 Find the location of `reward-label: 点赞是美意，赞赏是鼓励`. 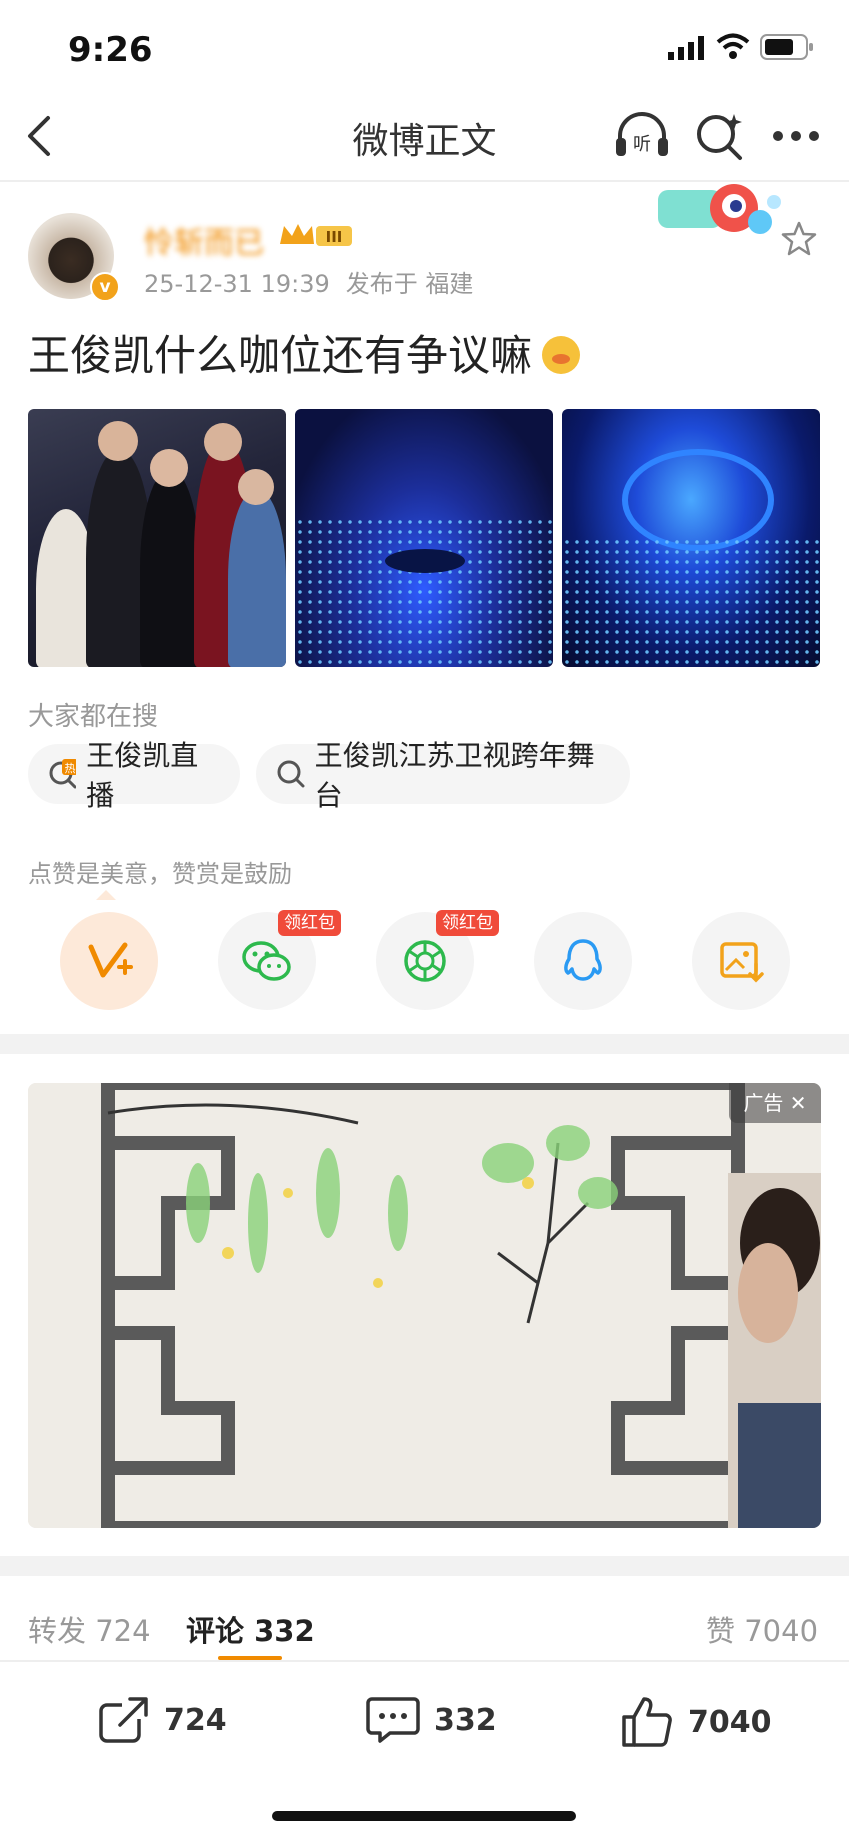

reward-label: 点赞是美意，赞赏是鼓励 is located at coordinates (160, 874).